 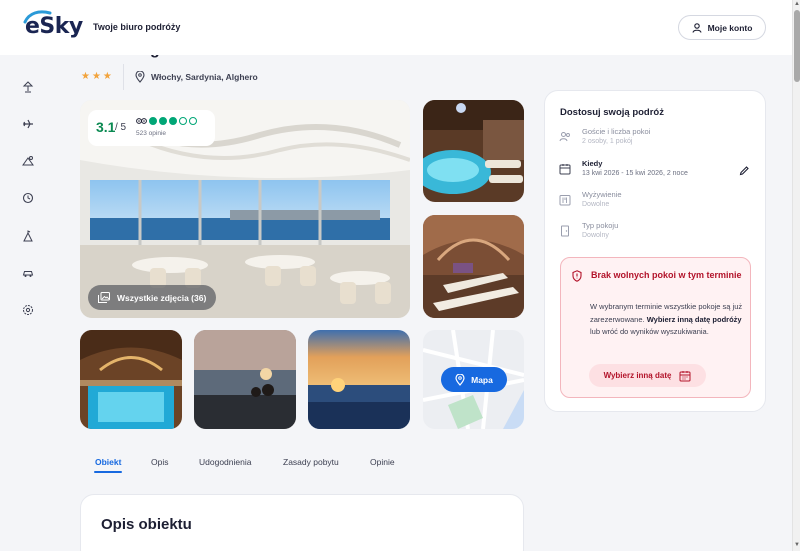 I want to click on hotel-location: Włochy, Sardynia, Alghero, so click(x=196, y=77).